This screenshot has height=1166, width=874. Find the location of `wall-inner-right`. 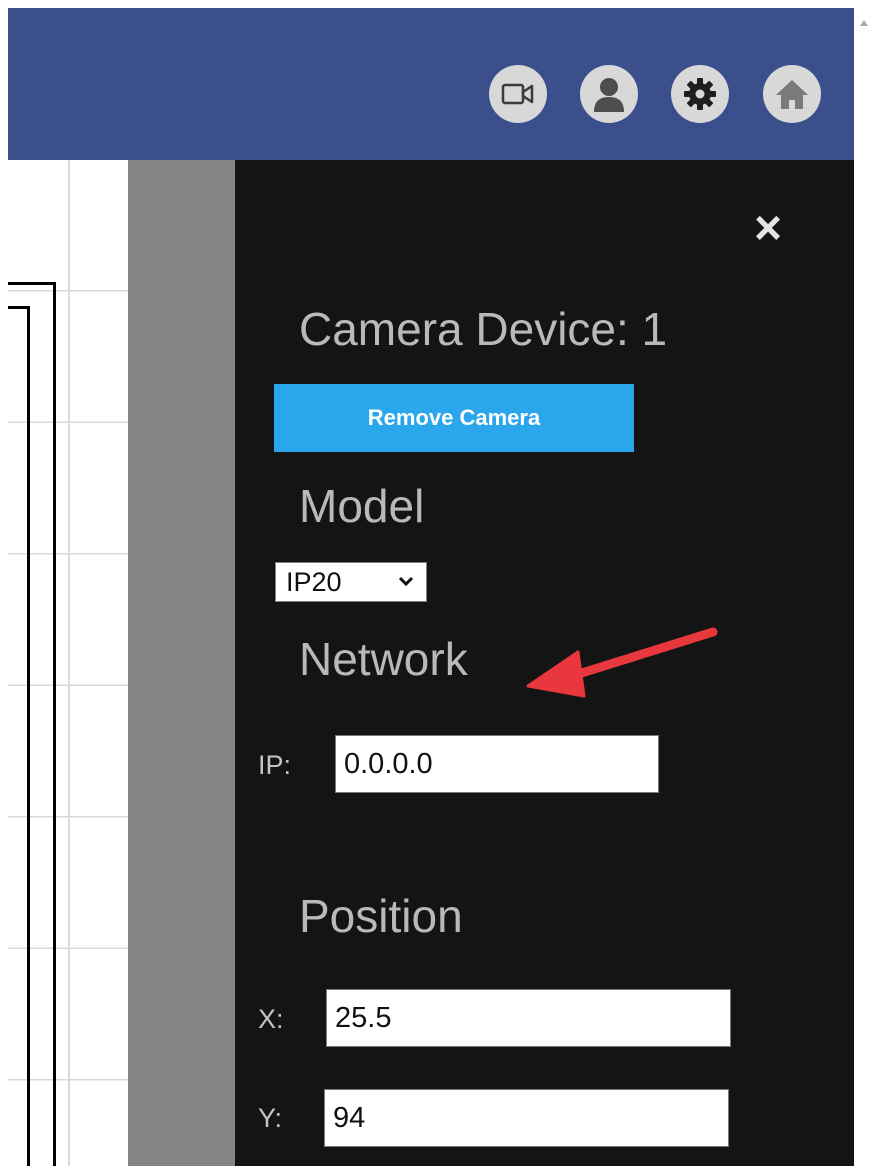

wall-inner-right is located at coordinates (28, 736).